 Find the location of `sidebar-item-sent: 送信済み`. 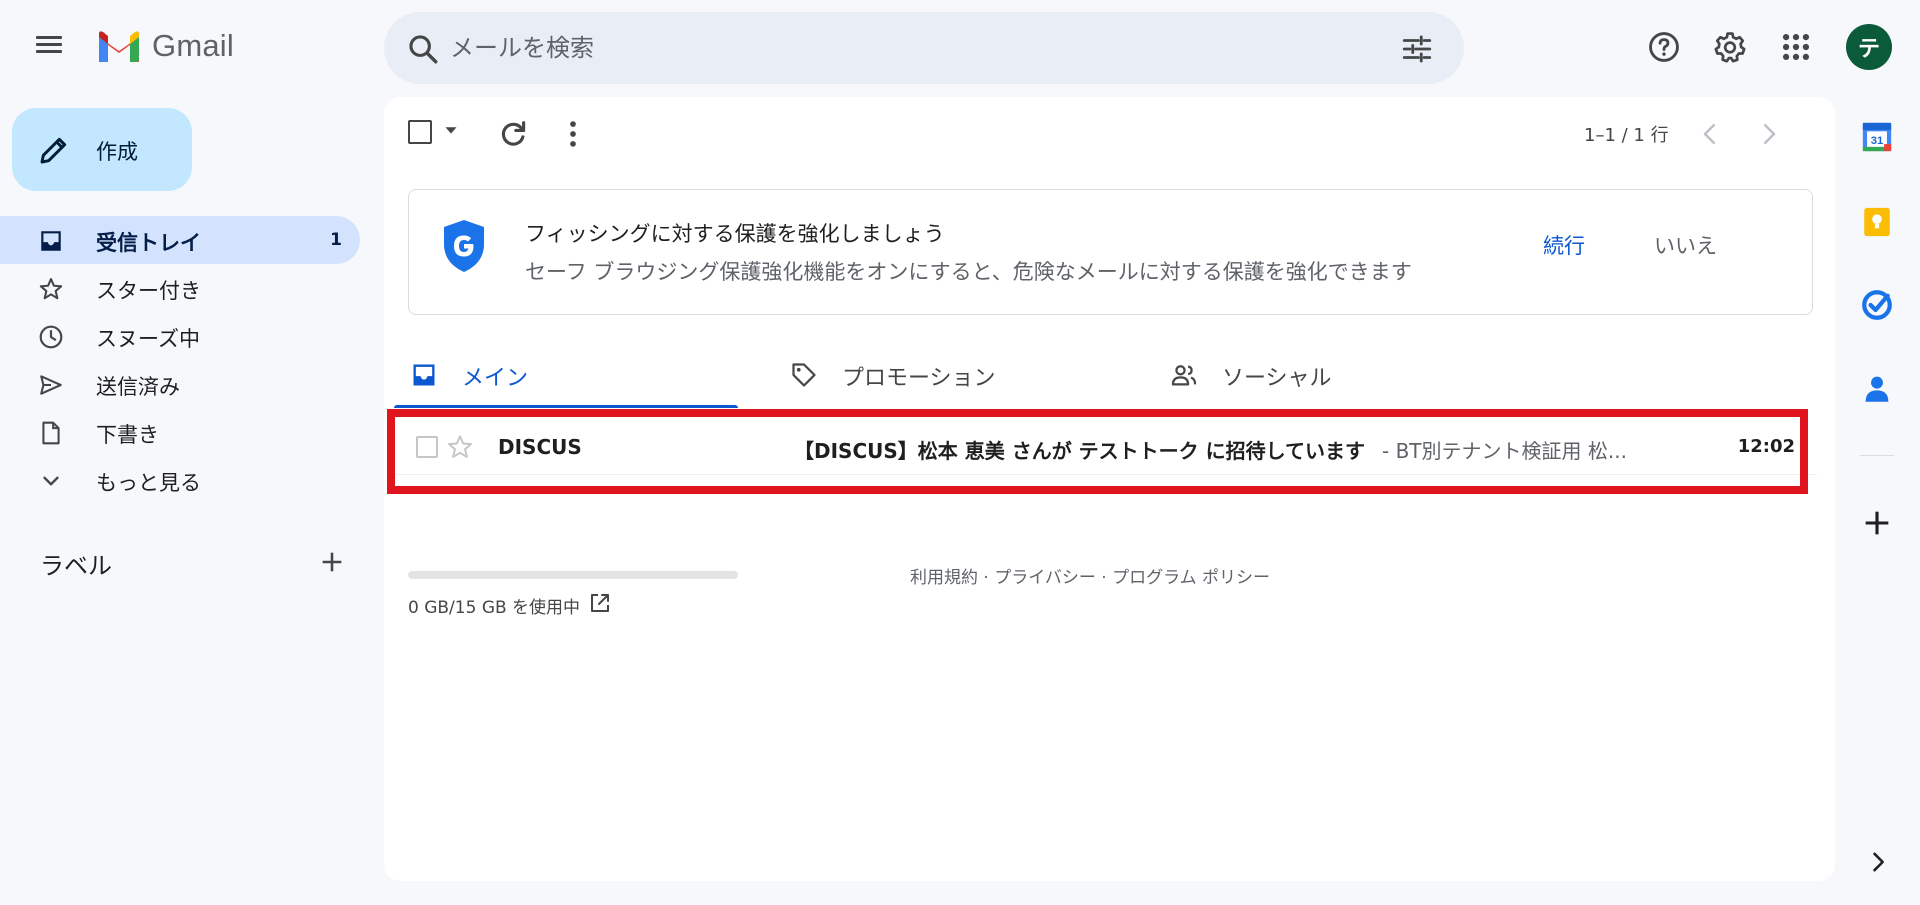

sidebar-item-sent: 送信済み is located at coordinates (180, 384).